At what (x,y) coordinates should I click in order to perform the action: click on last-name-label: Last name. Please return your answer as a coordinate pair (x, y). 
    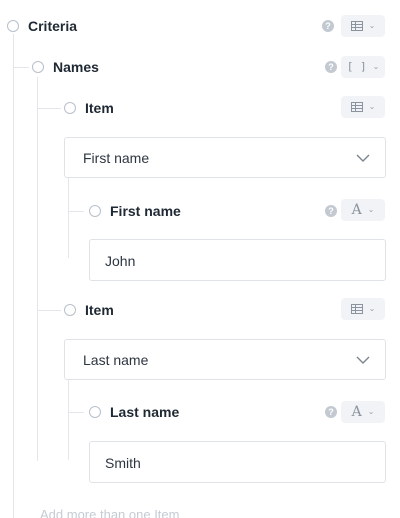
    Looking at the image, I should click on (145, 412).